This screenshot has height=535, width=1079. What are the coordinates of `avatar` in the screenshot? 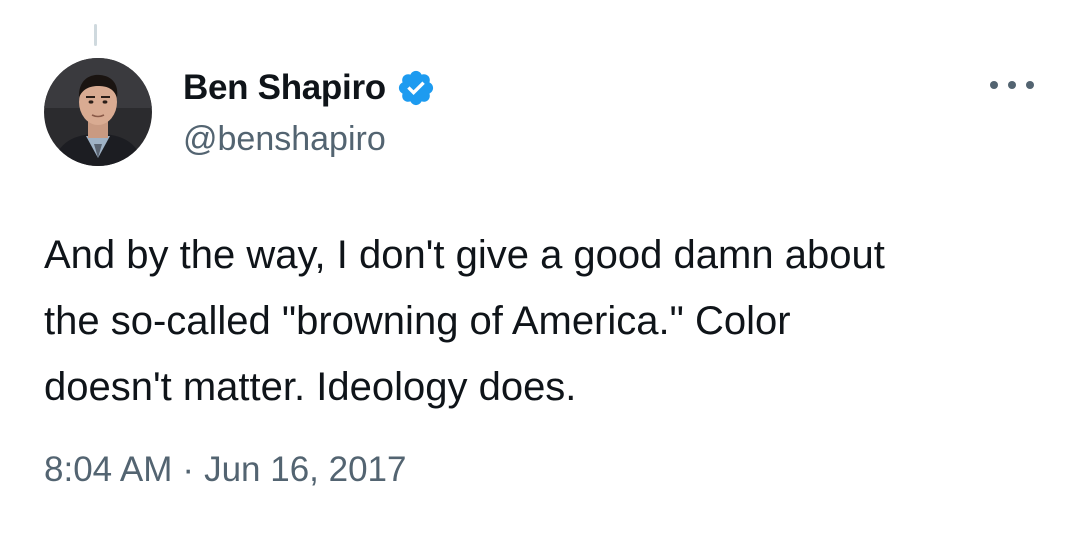 It's located at (98, 112).